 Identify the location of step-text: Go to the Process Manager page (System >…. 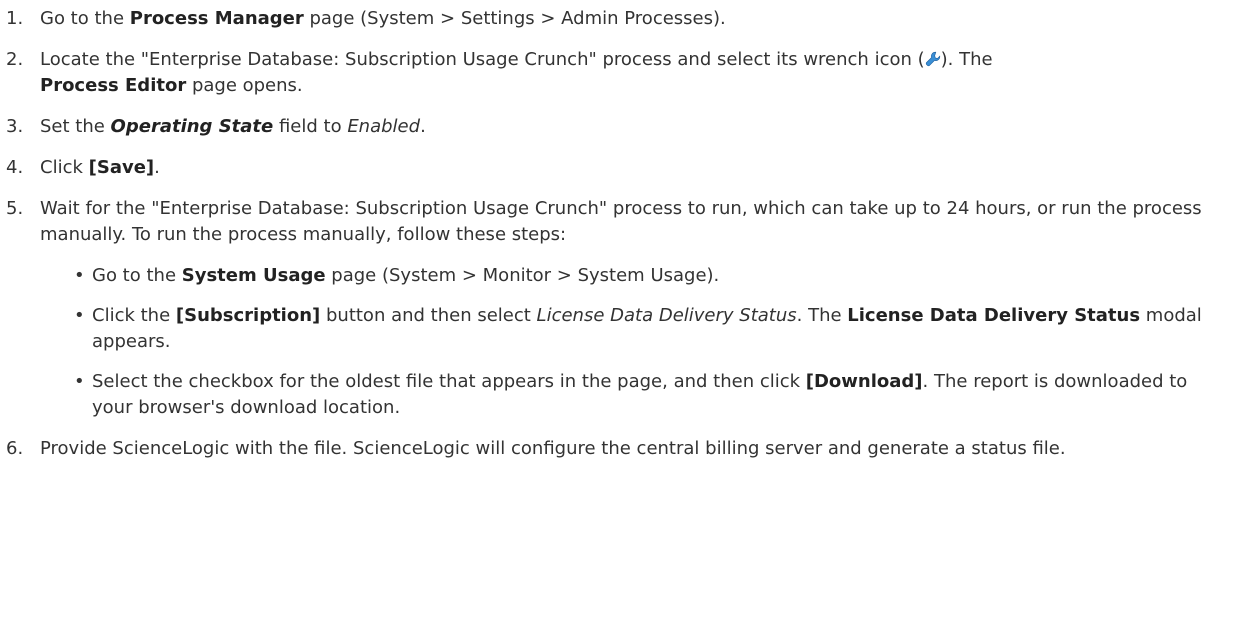
(383, 18).